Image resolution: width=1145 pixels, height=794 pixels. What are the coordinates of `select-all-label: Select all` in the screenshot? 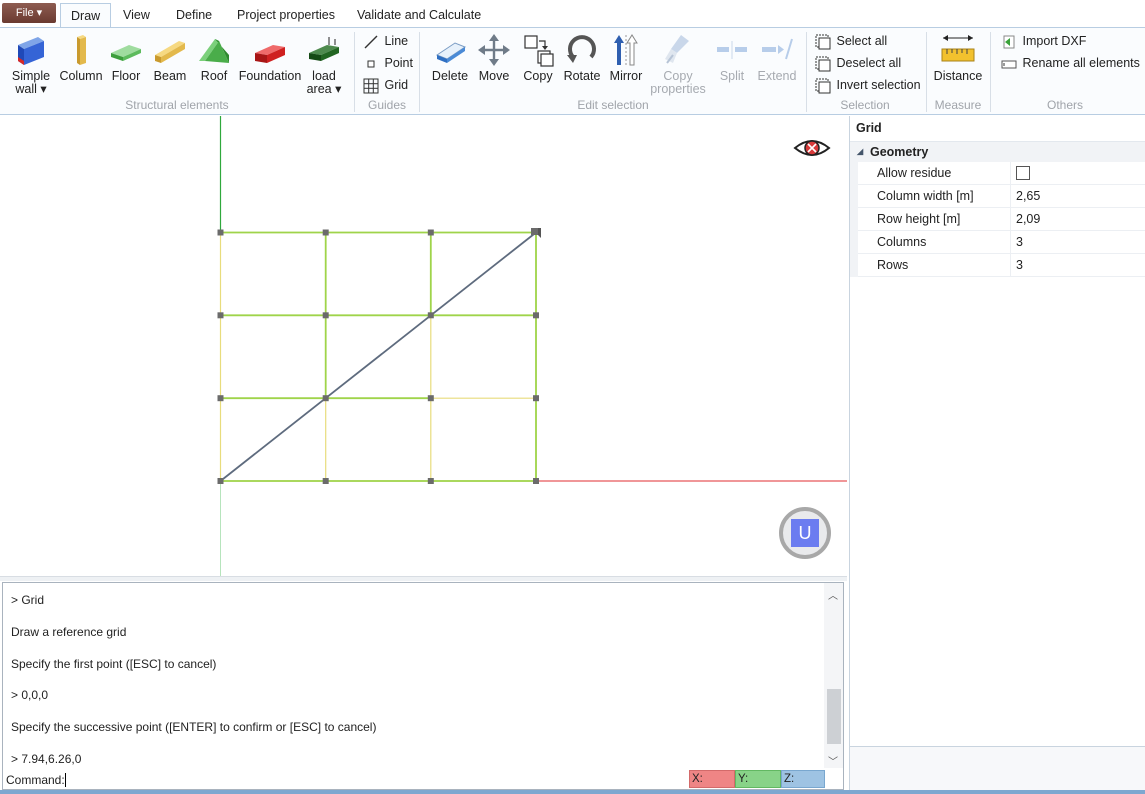 It's located at (862, 41).